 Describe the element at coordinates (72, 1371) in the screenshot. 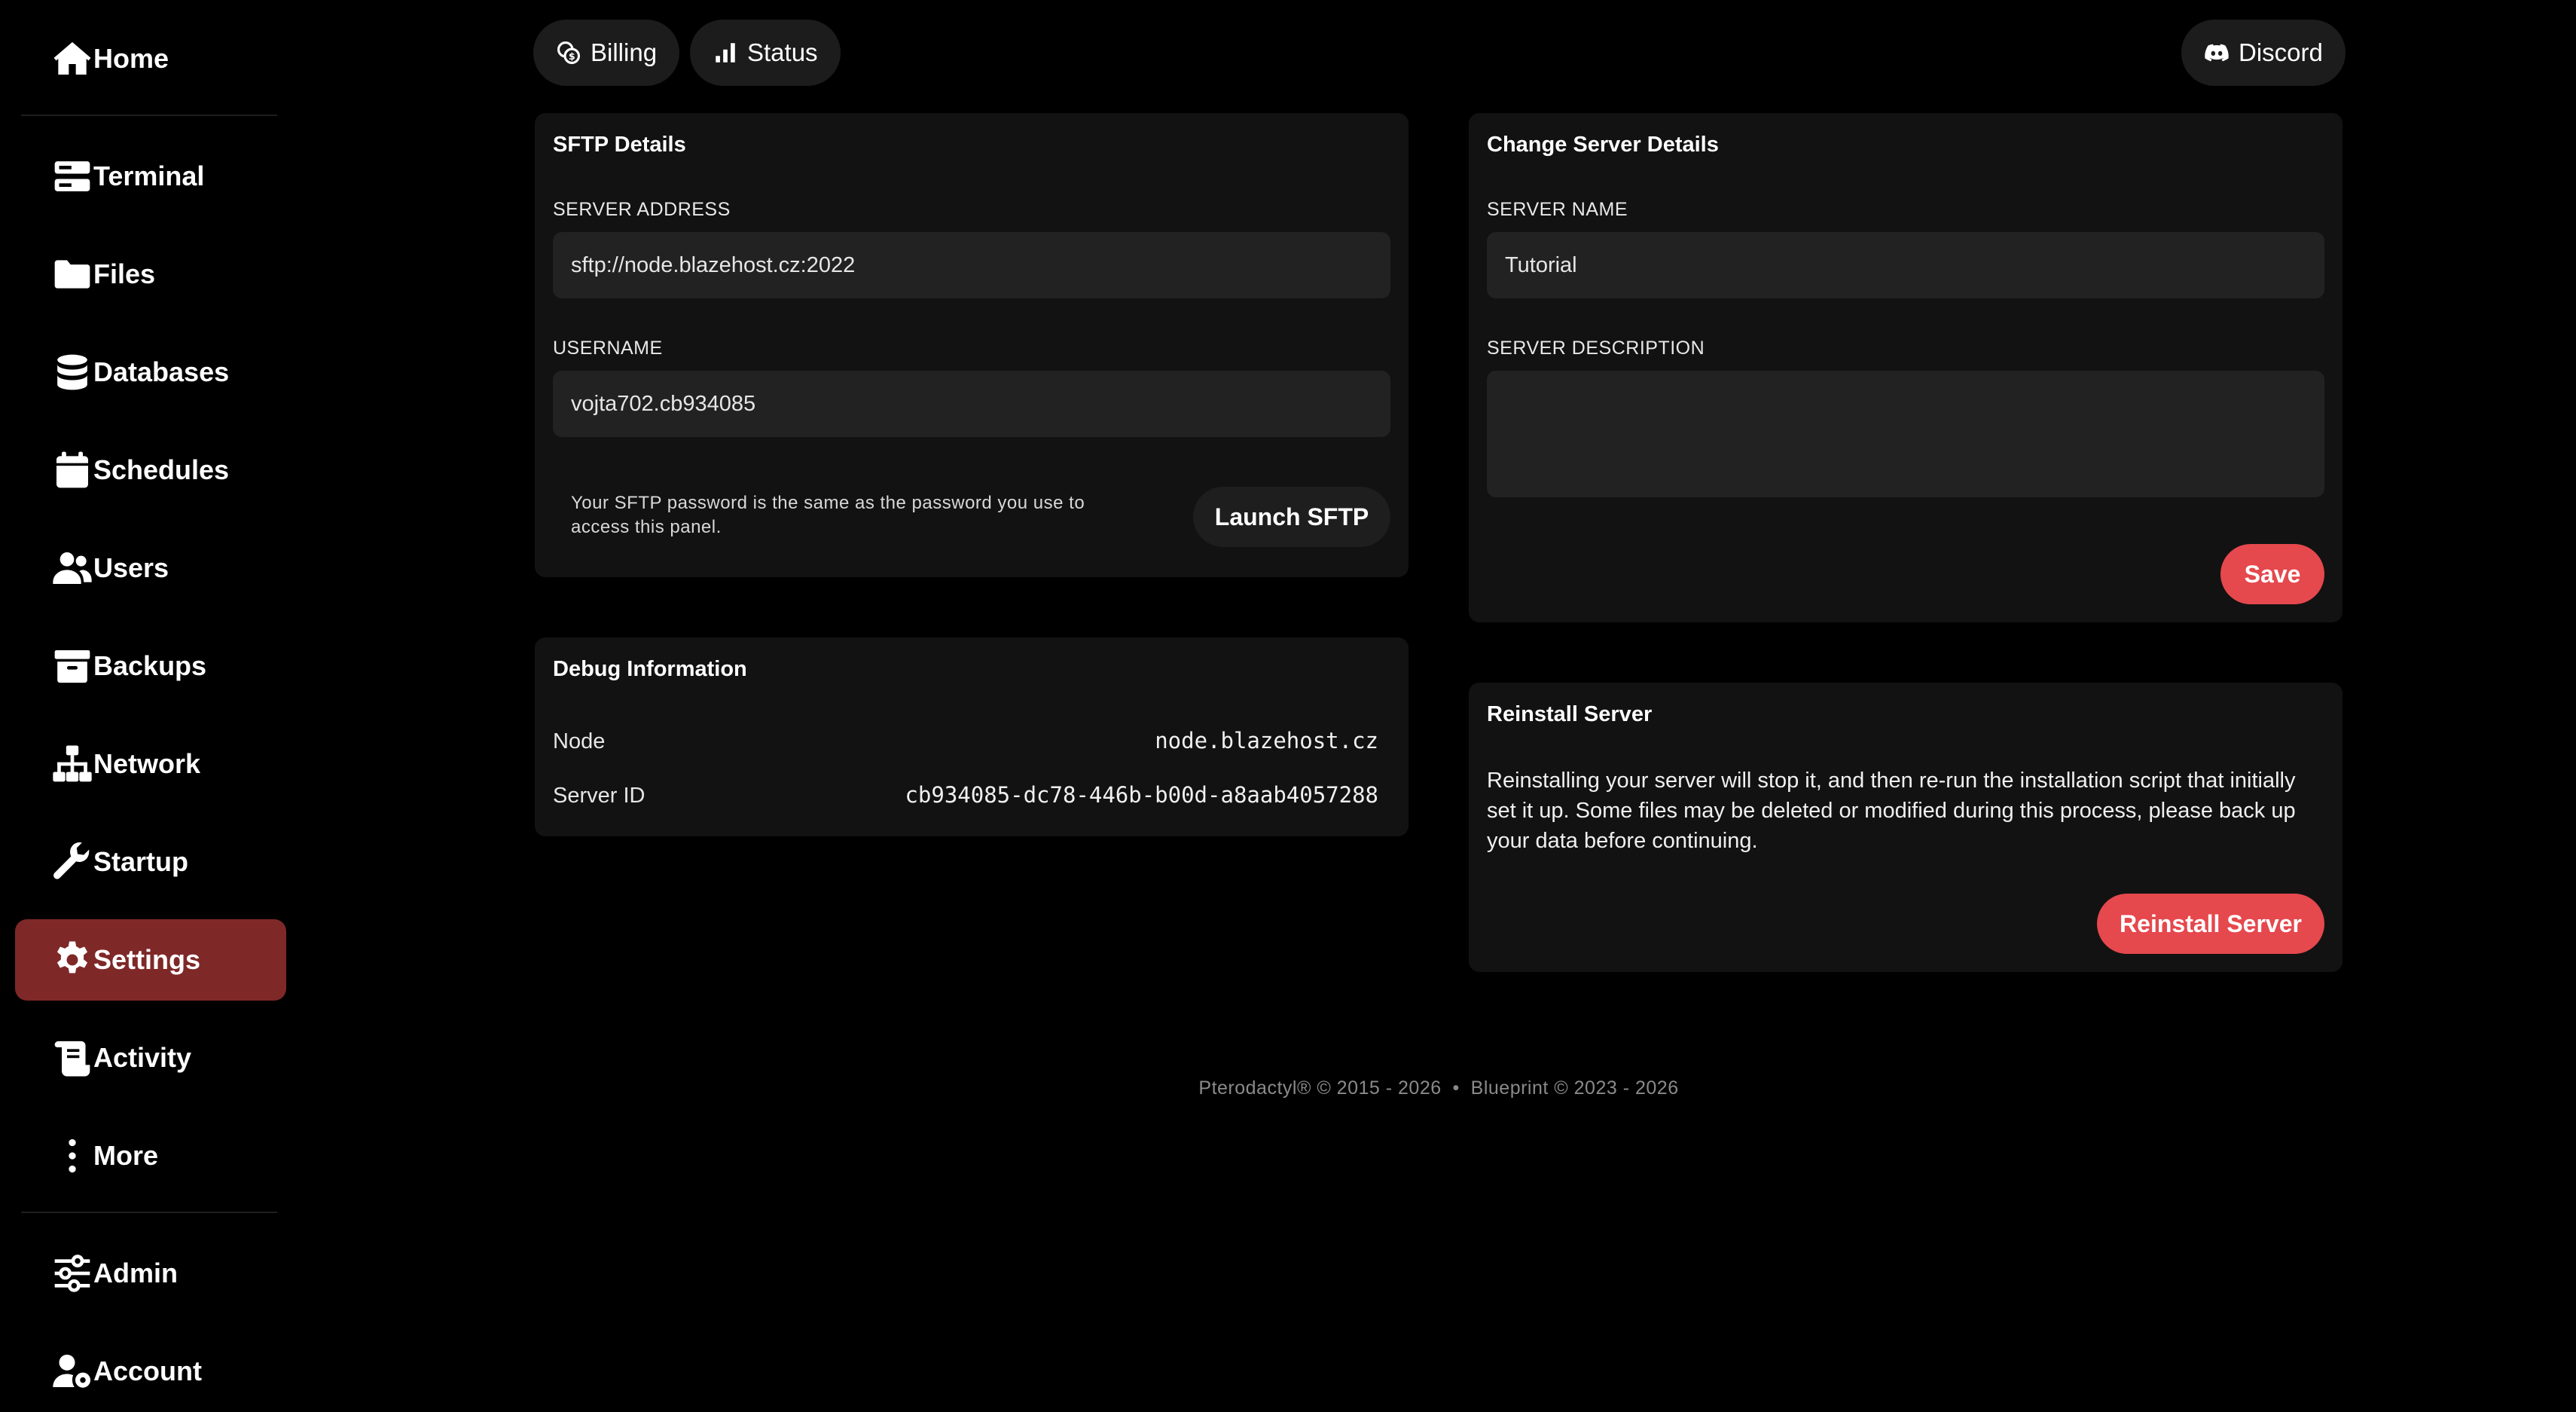

I see `user-gear-icon` at that location.